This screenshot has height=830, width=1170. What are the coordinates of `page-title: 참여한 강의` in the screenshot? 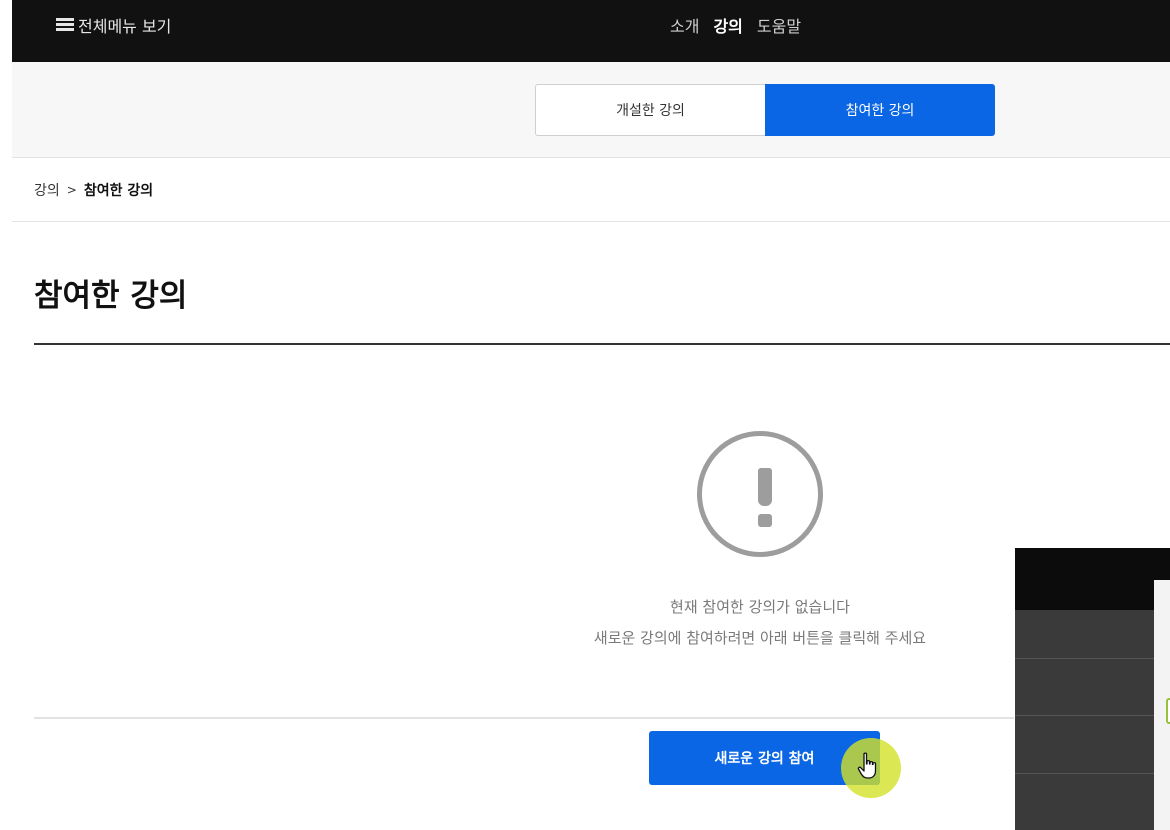 It's located at (111, 296).